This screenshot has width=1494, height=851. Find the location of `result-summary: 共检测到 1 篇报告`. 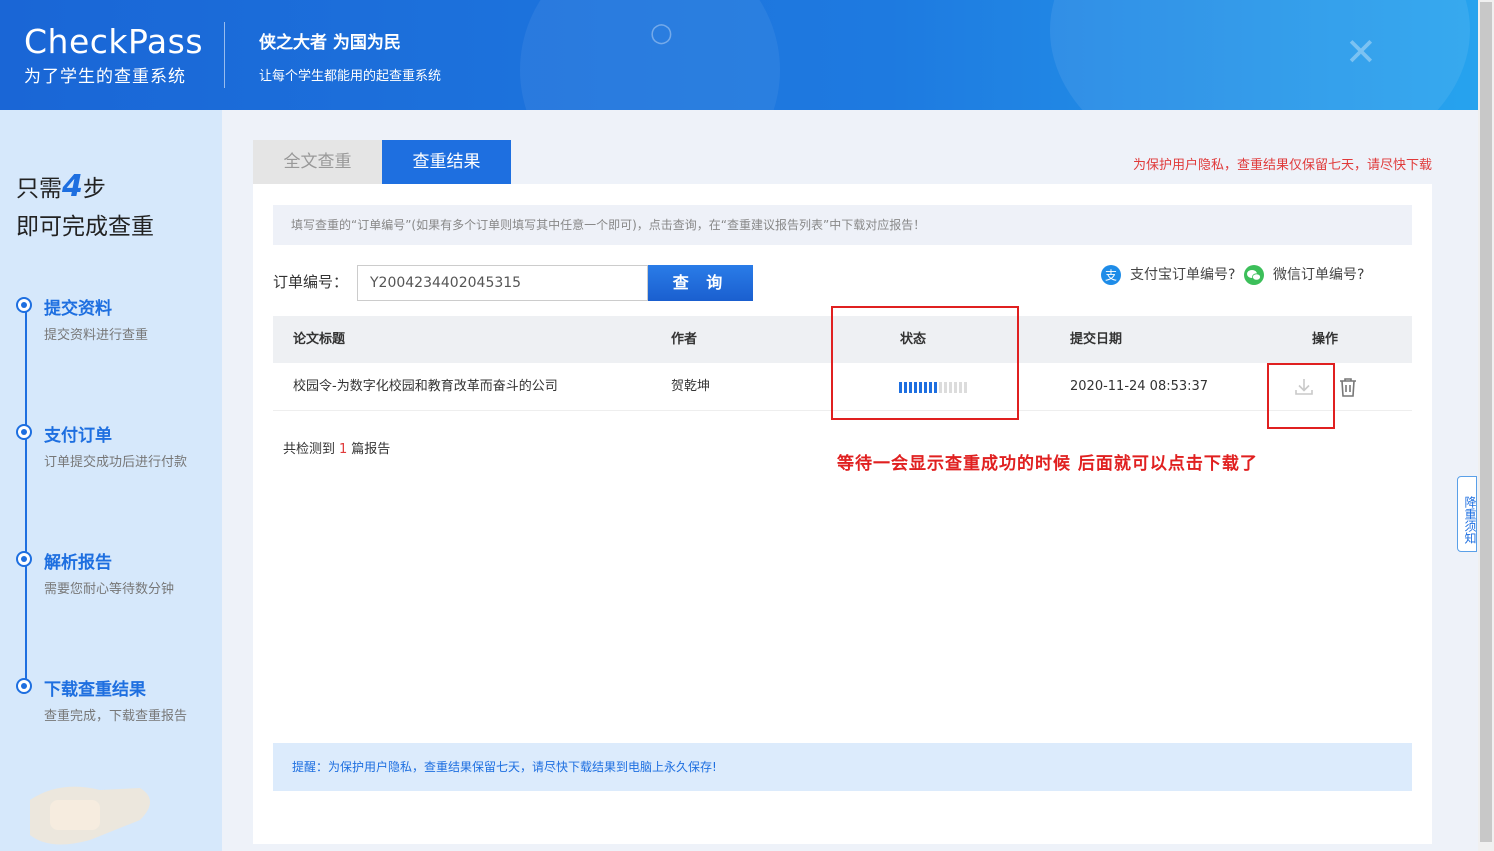

result-summary: 共检测到 1 篇报告 is located at coordinates (336, 447).